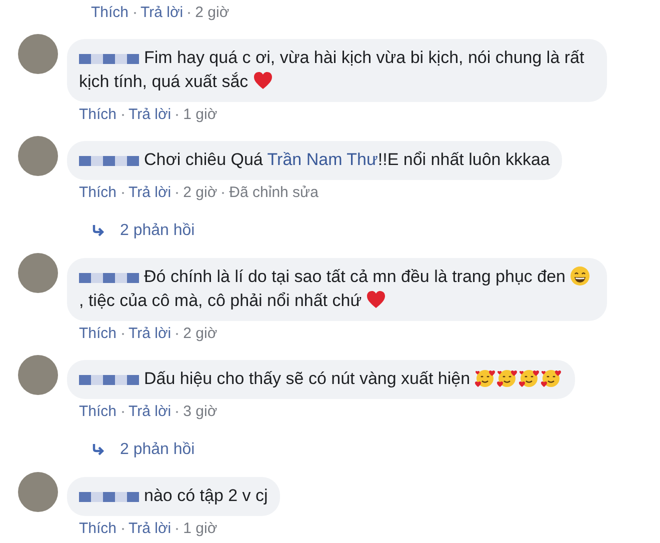  Describe the element at coordinates (173, 495) in the screenshot. I see `comment-text: nào có tập 2 v cj` at that location.